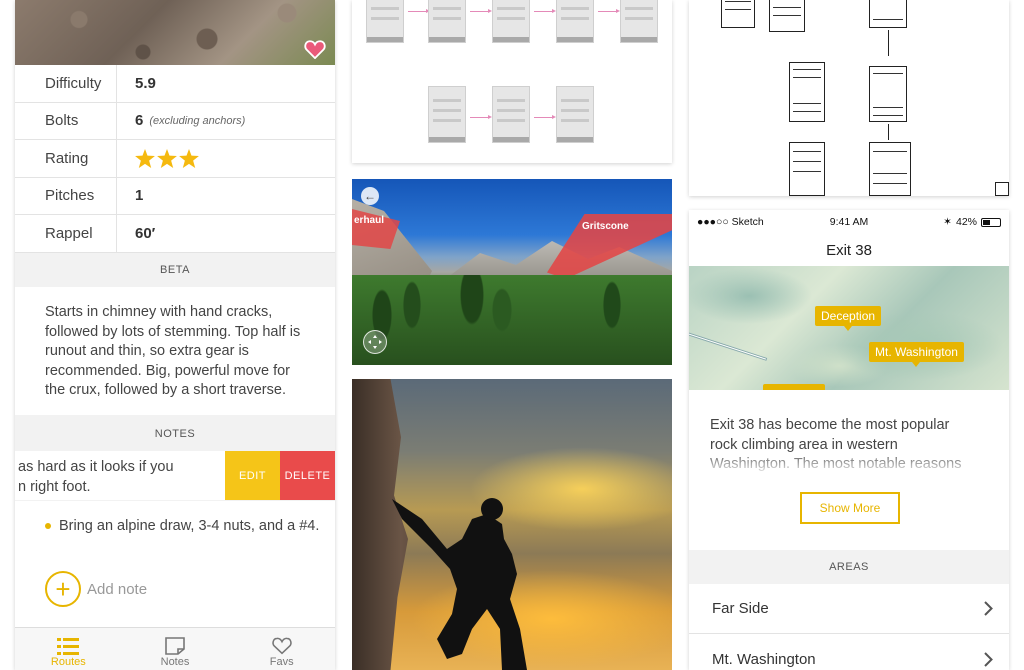 This screenshot has width=1024, height=670. What do you see at coordinates (54, 486) in the screenshot?
I see `note-text-line: n right foot.` at bounding box center [54, 486].